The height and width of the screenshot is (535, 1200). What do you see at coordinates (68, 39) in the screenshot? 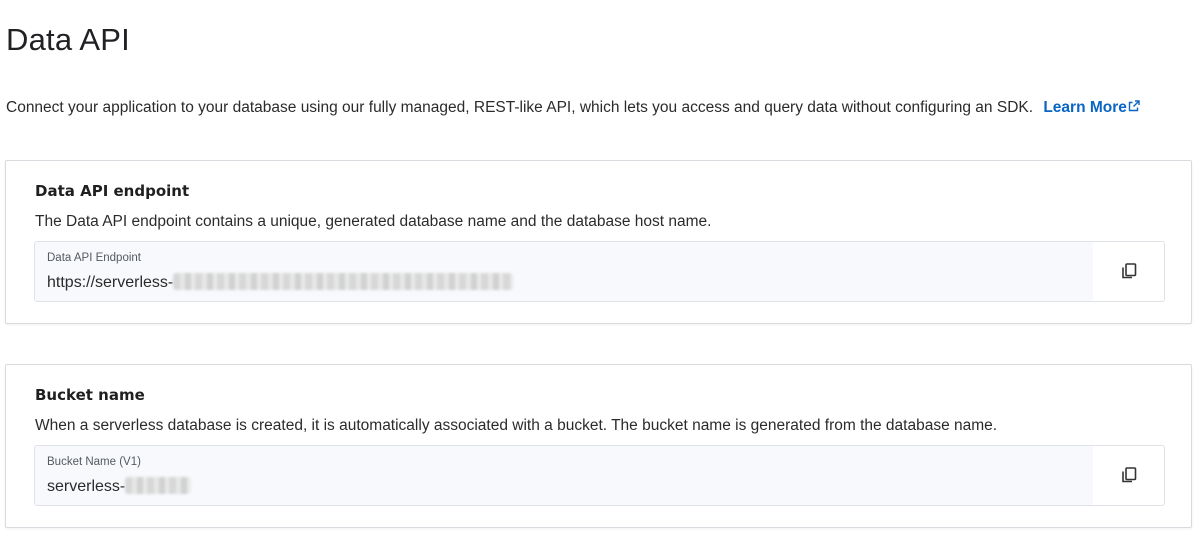
I see `page-title: Data API` at bounding box center [68, 39].